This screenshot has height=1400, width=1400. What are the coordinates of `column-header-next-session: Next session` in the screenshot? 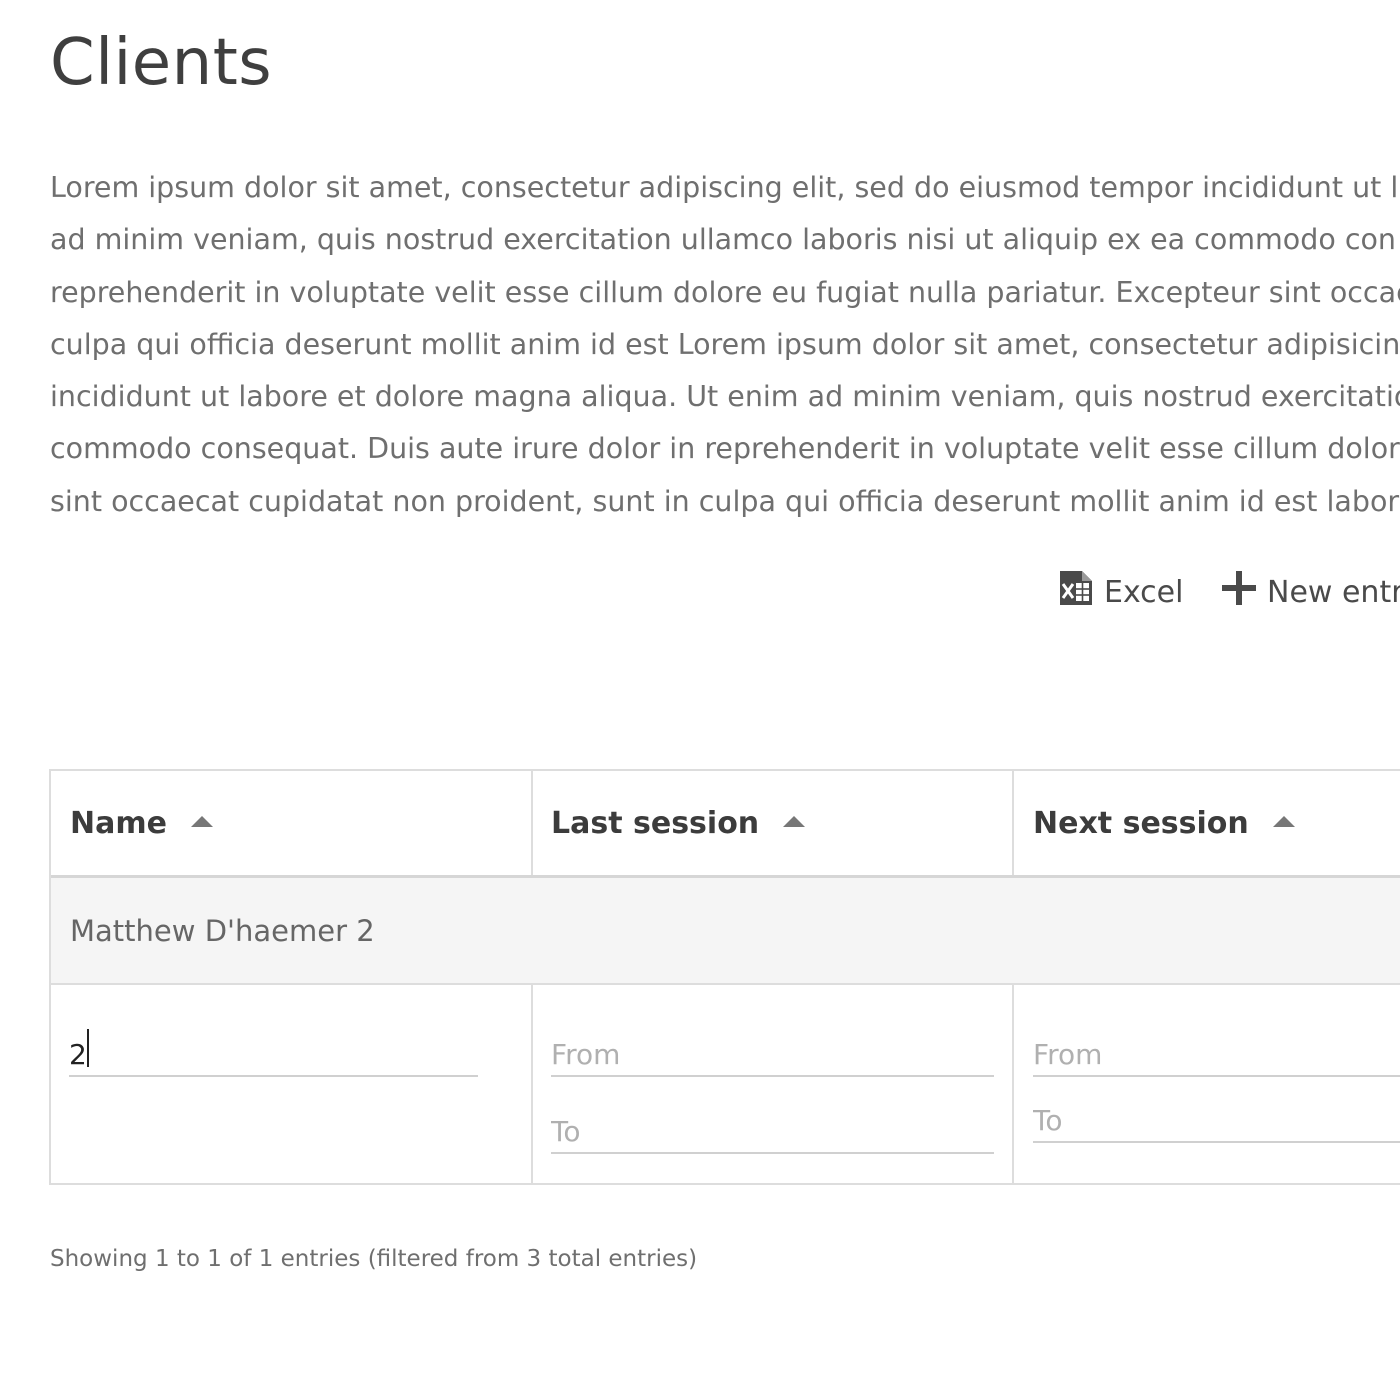 It's located at (1164, 823).